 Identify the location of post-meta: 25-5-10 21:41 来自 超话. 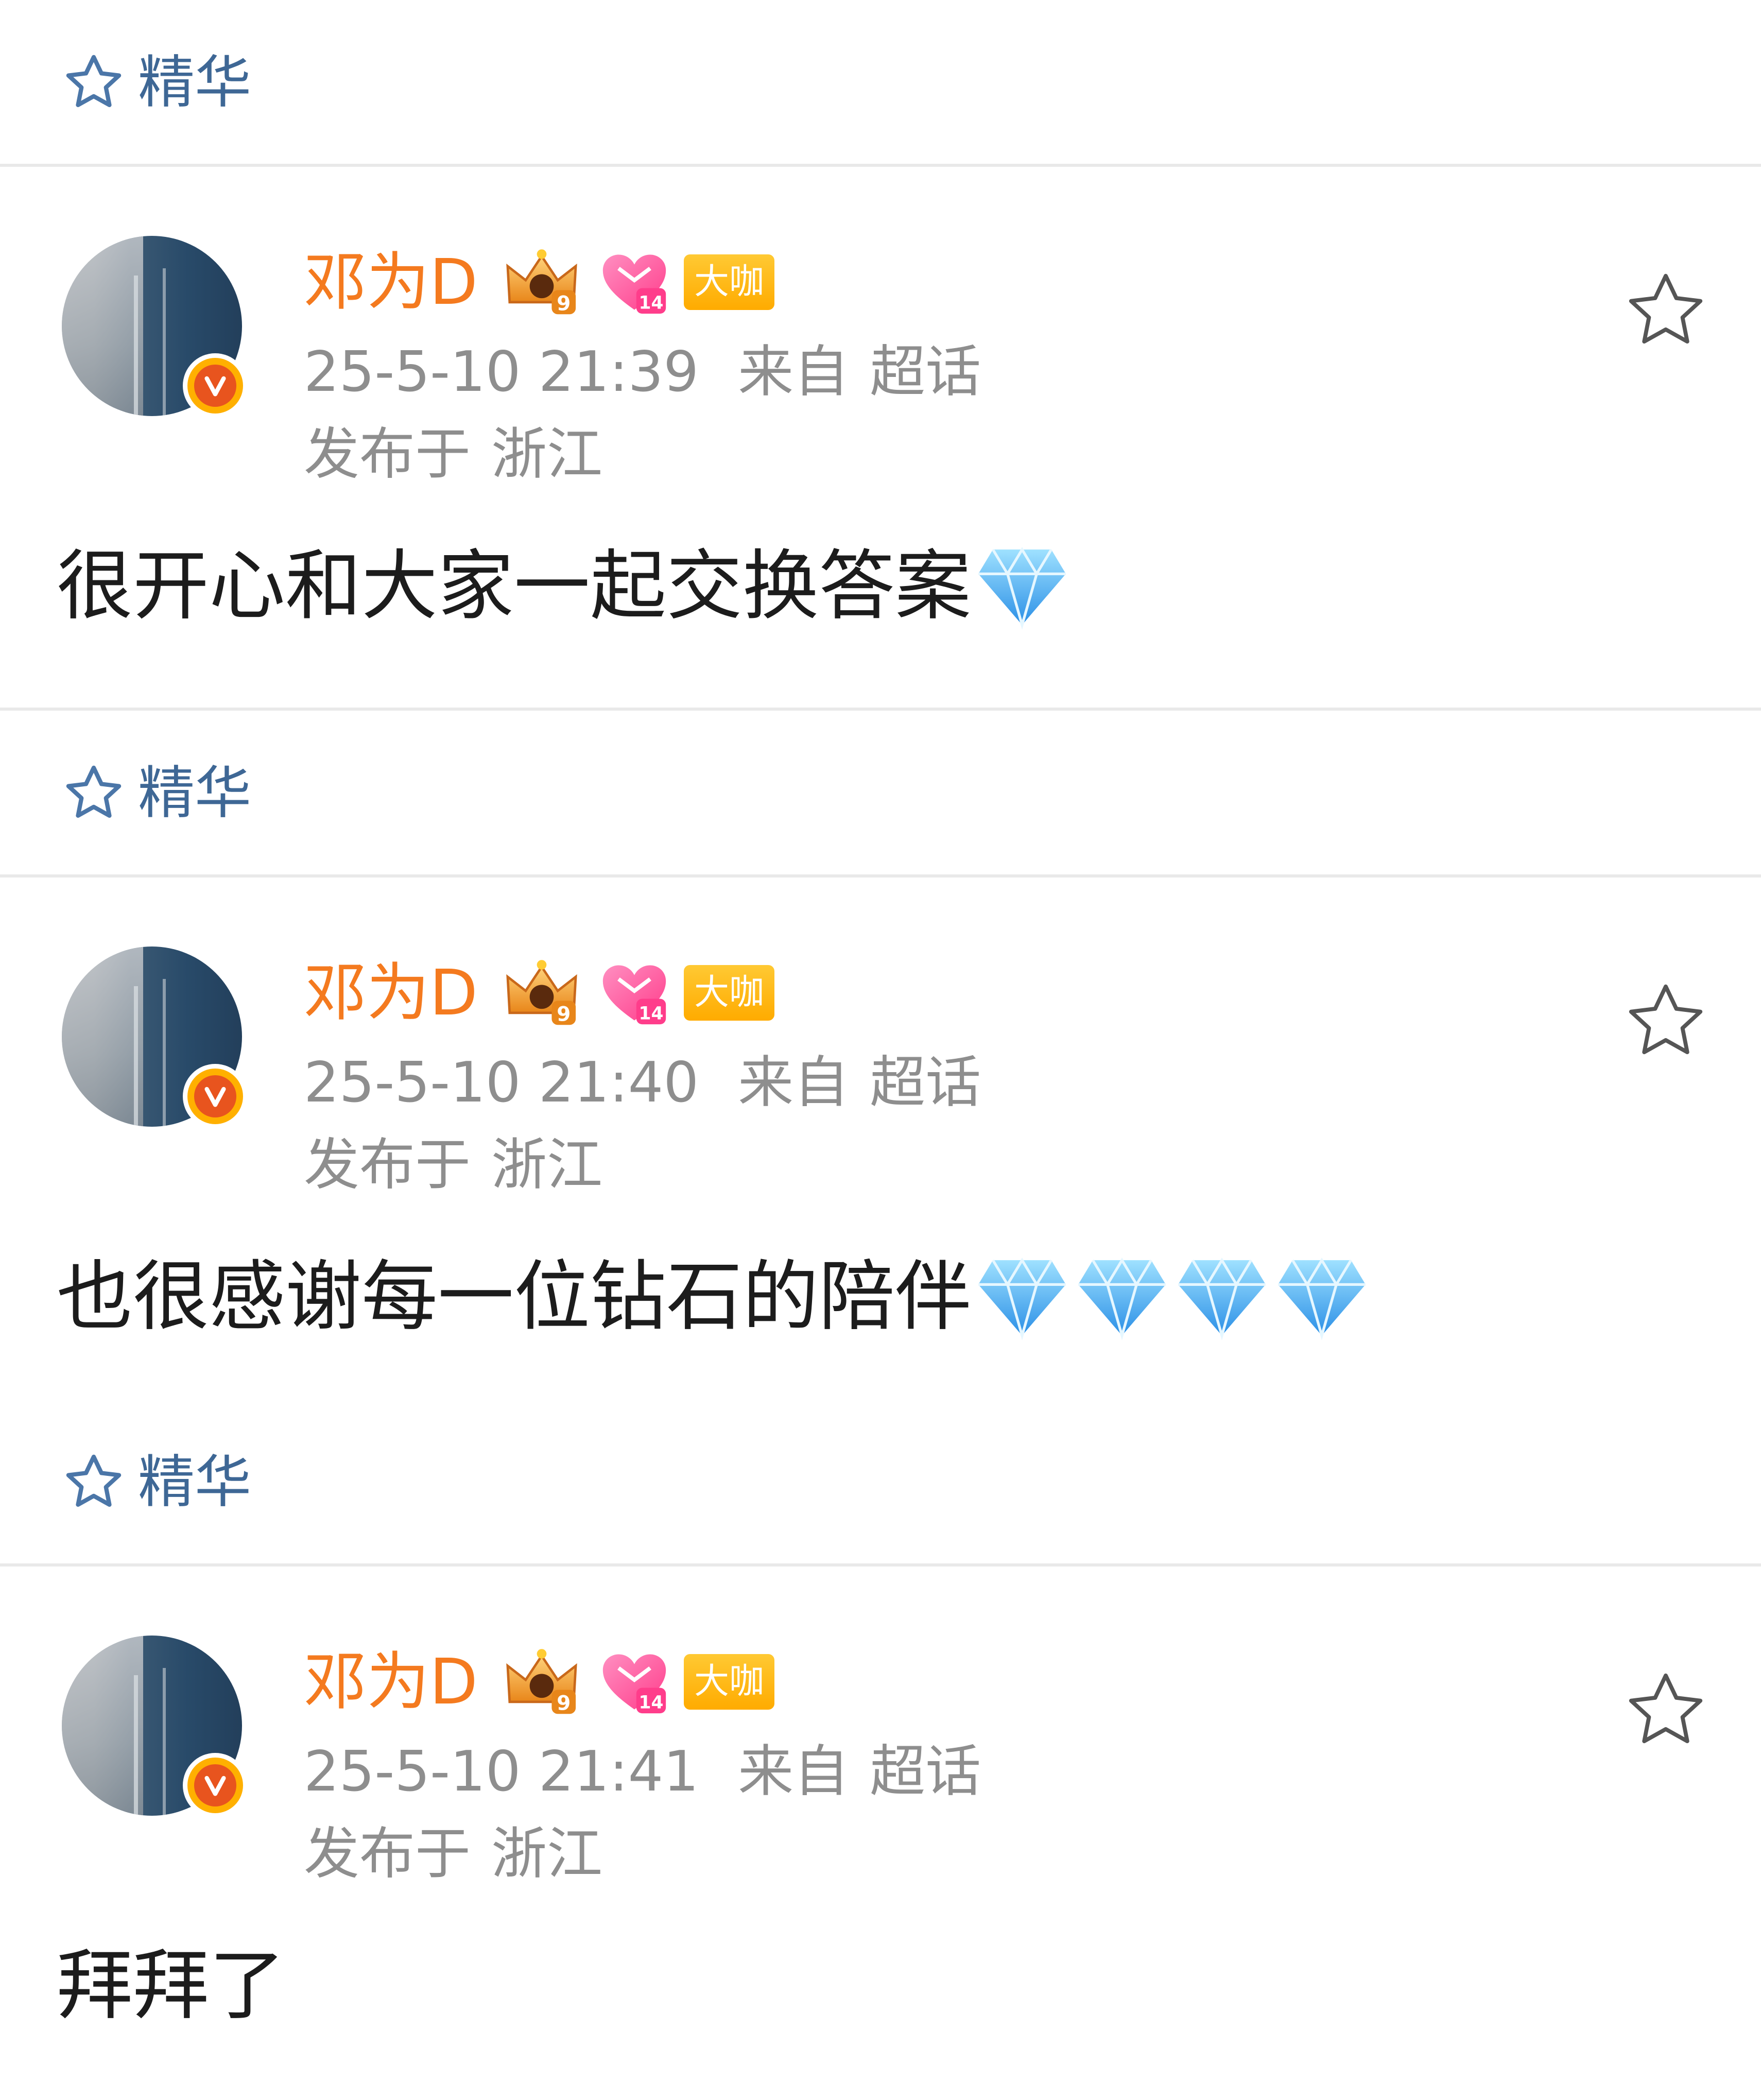
(642, 1771).